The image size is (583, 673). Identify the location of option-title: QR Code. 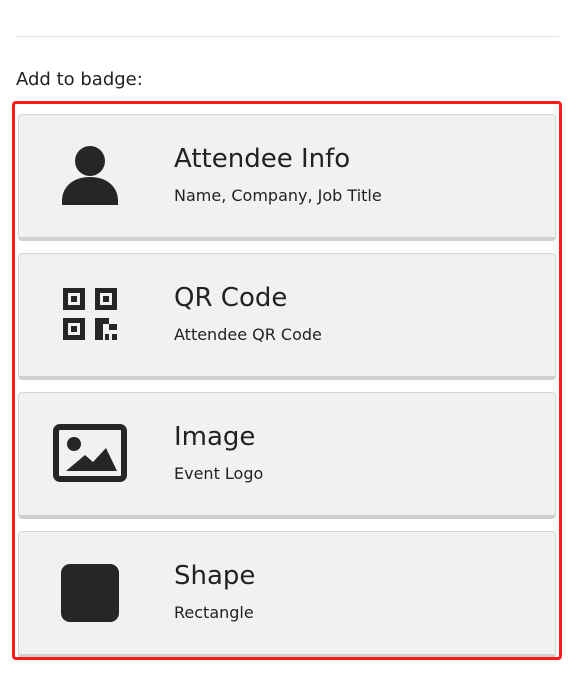
(231, 298).